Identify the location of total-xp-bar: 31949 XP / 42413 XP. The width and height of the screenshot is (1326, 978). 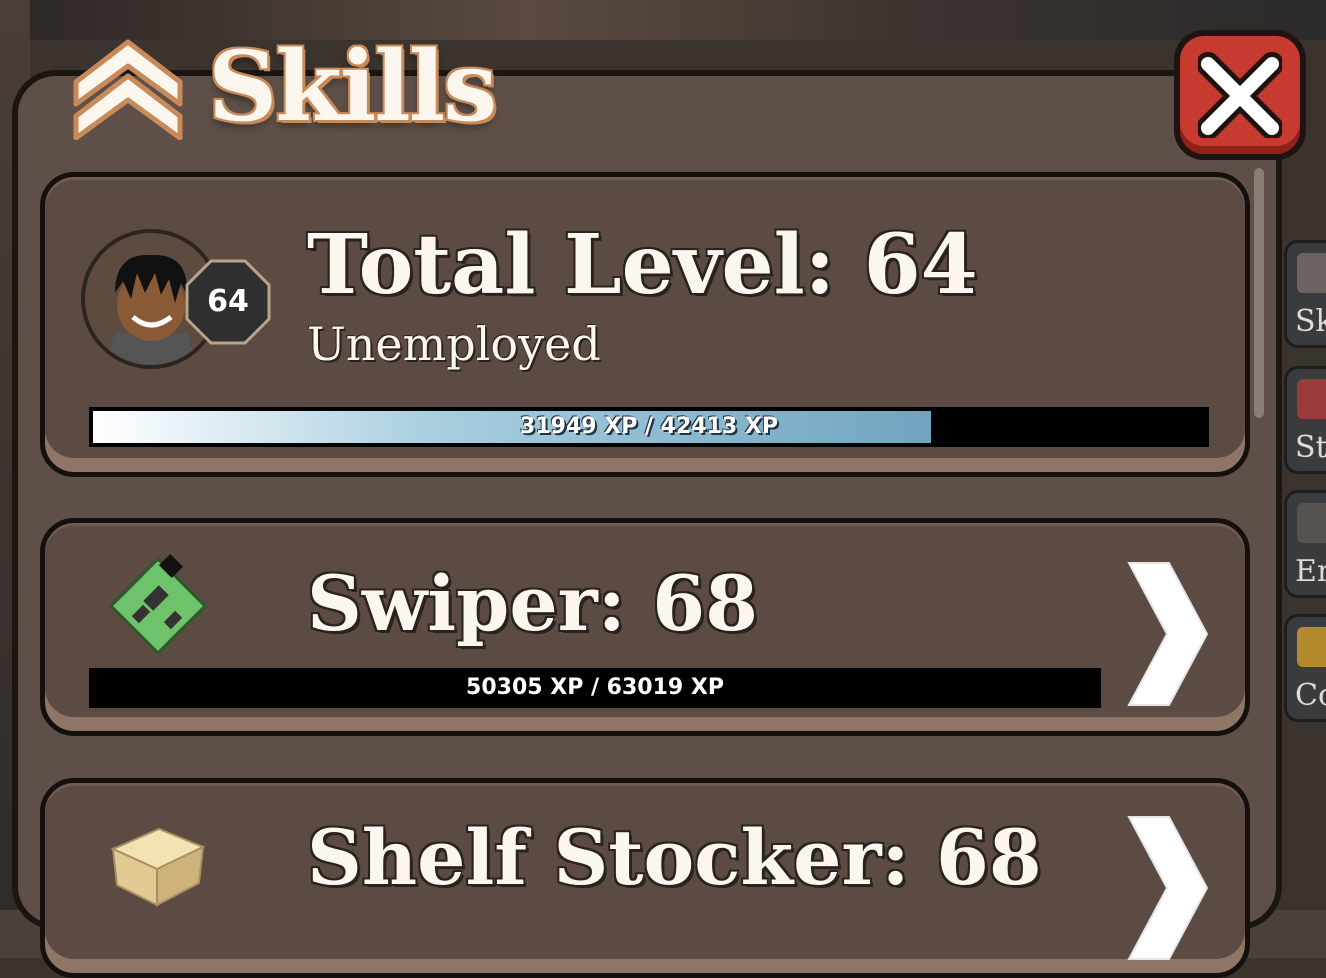
(649, 427).